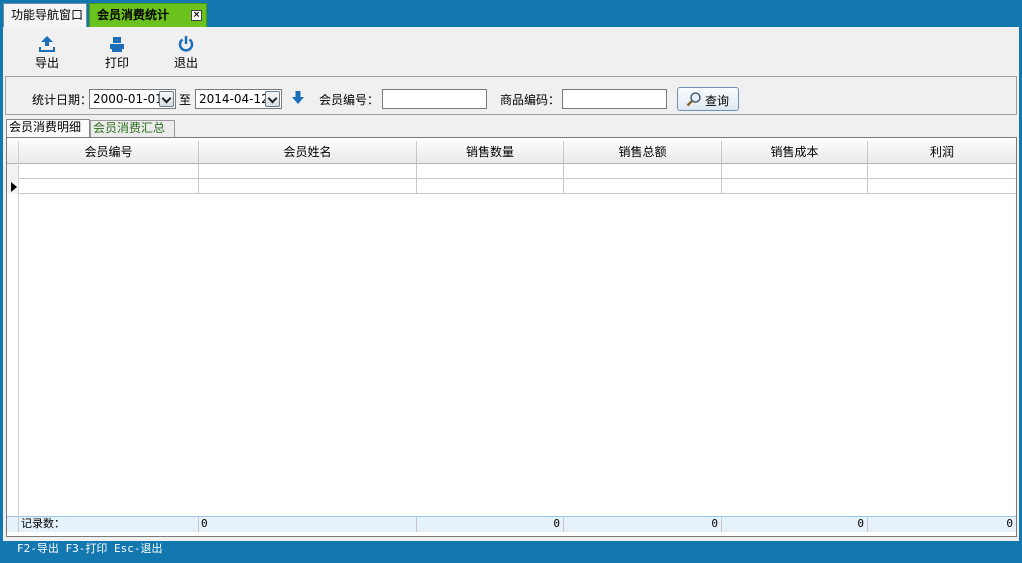 Image resolution: width=1022 pixels, height=563 pixels. What do you see at coordinates (490, 524) in the screenshot?
I see `footer-sales-quantity-total: 0` at bounding box center [490, 524].